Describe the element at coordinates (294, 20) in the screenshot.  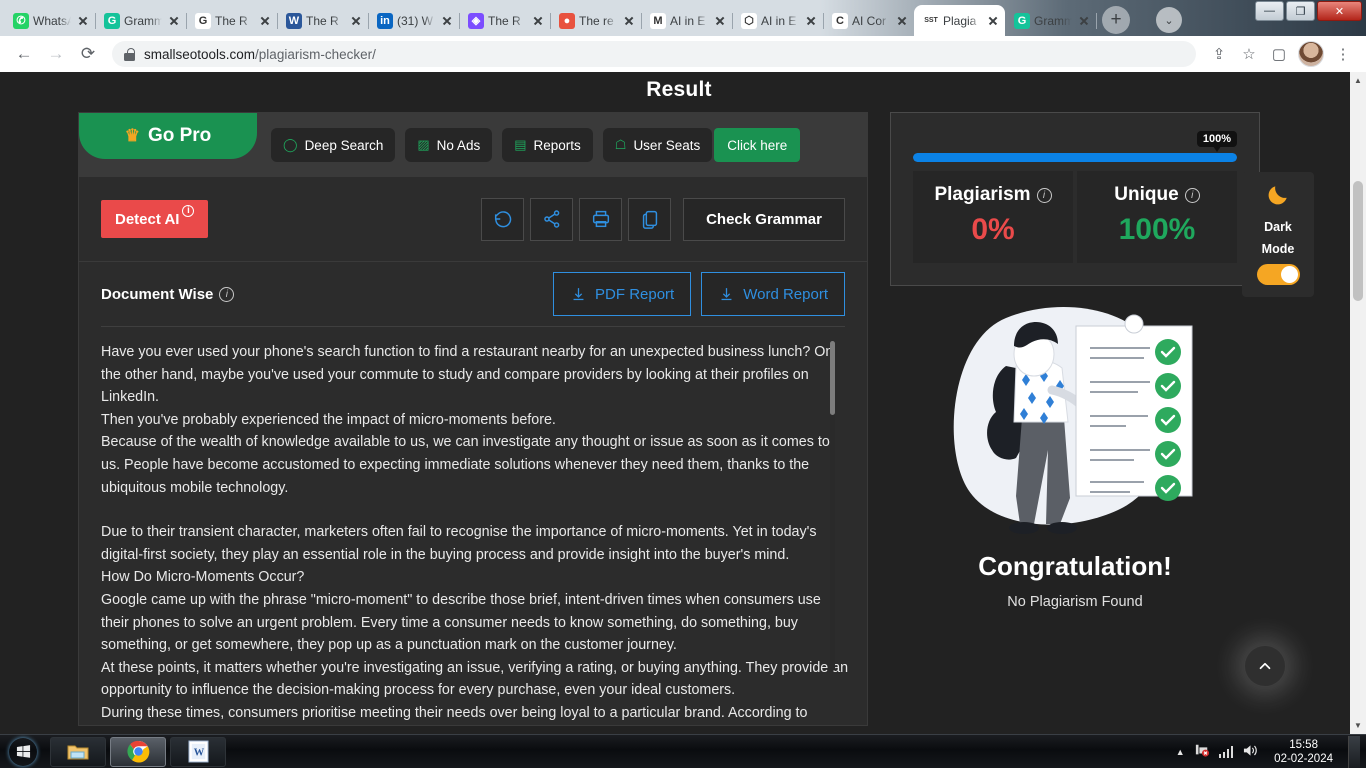
I see `word-icon: W` at that location.